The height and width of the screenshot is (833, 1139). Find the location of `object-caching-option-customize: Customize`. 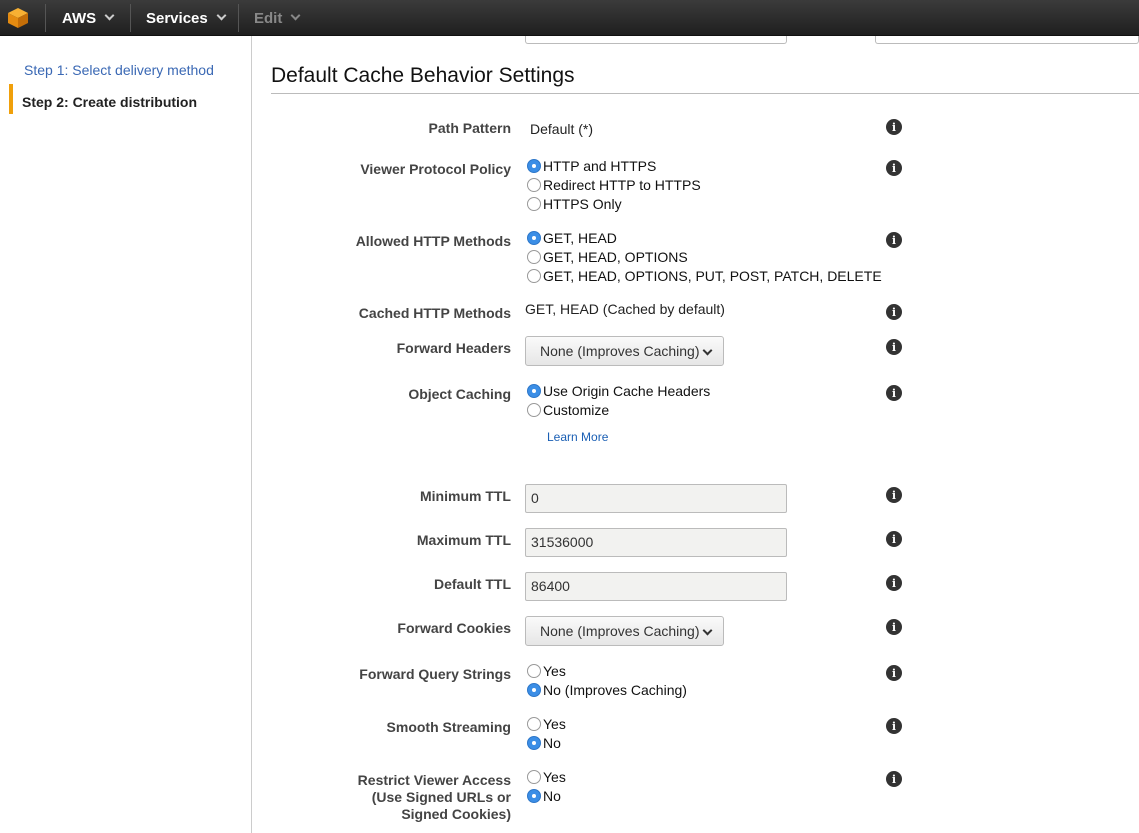

object-caching-option-customize: Customize is located at coordinates (568, 410).